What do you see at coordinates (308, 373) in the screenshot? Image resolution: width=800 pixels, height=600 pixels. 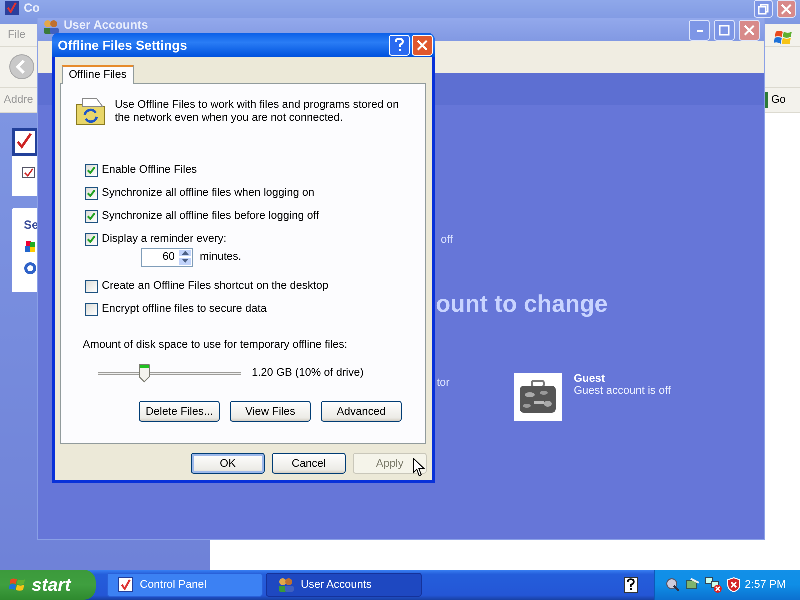 I see `disk-space-reading: 1.20 GB (10% of drive)` at bounding box center [308, 373].